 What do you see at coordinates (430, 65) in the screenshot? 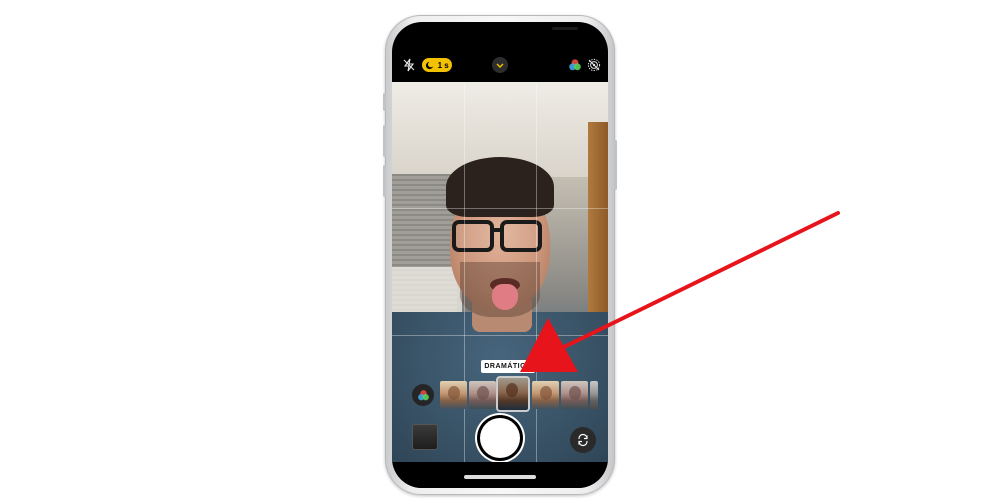
I see `moon-icon` at bounding box center [430, 65].